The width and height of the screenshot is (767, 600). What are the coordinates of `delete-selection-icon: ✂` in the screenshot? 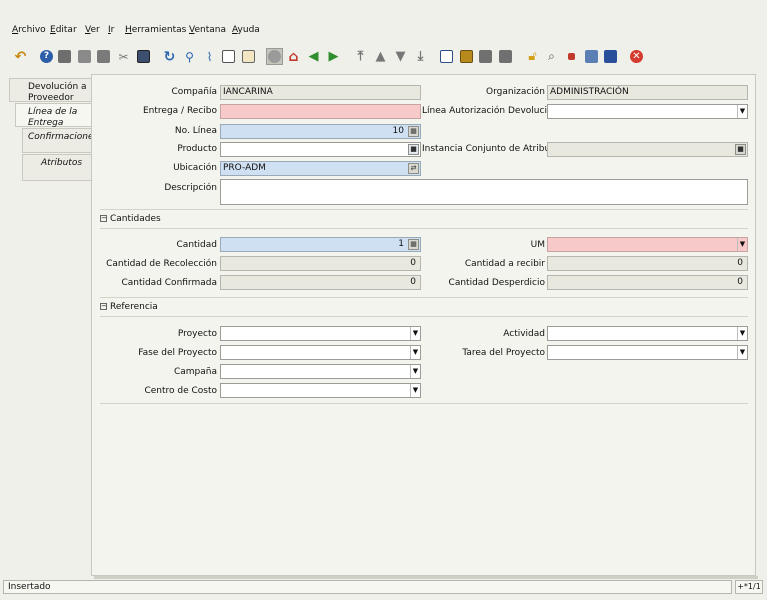 It's located at (123, 56).